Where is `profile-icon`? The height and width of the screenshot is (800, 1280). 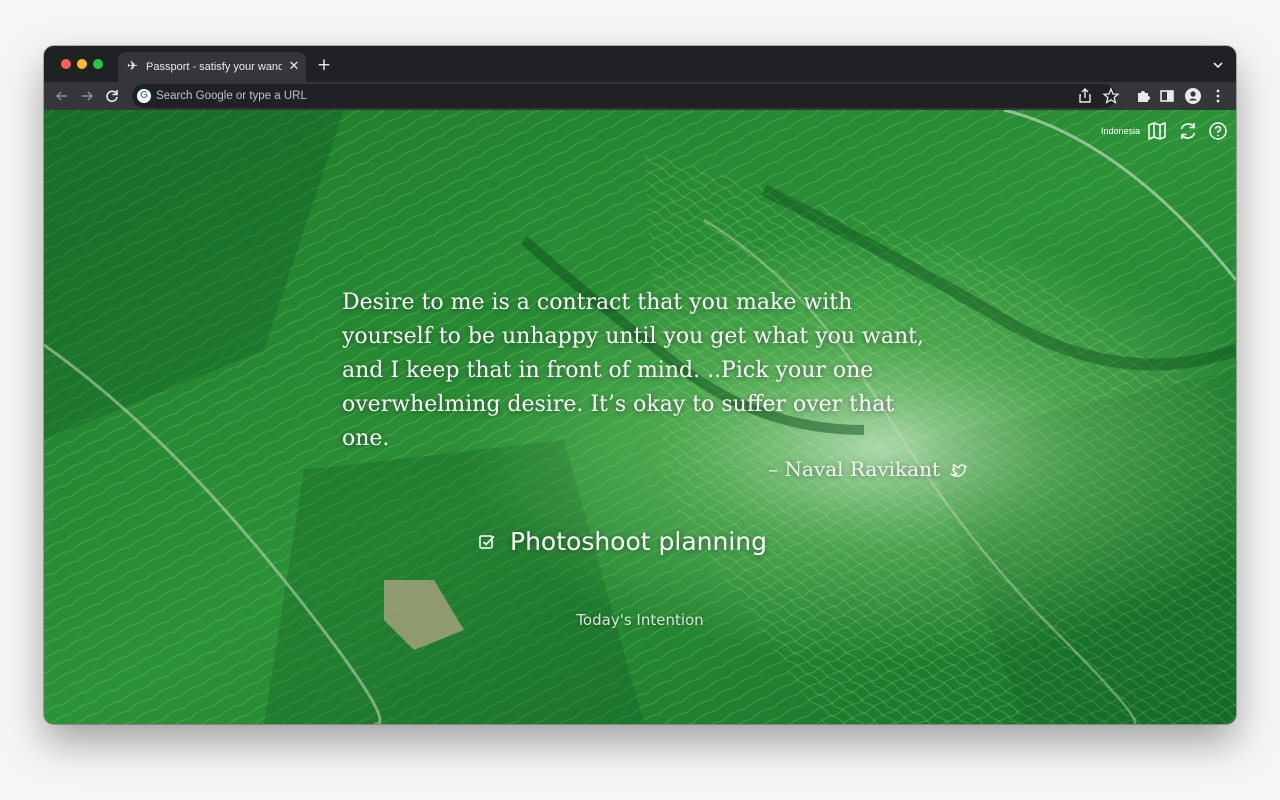
profile-icon is located at coordinates (1193, 96).